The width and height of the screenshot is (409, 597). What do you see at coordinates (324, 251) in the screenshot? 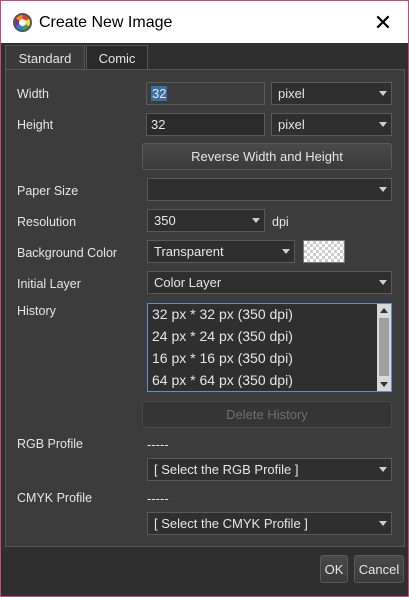
I see `background-color-swatch` at bounding box center [324, 251].